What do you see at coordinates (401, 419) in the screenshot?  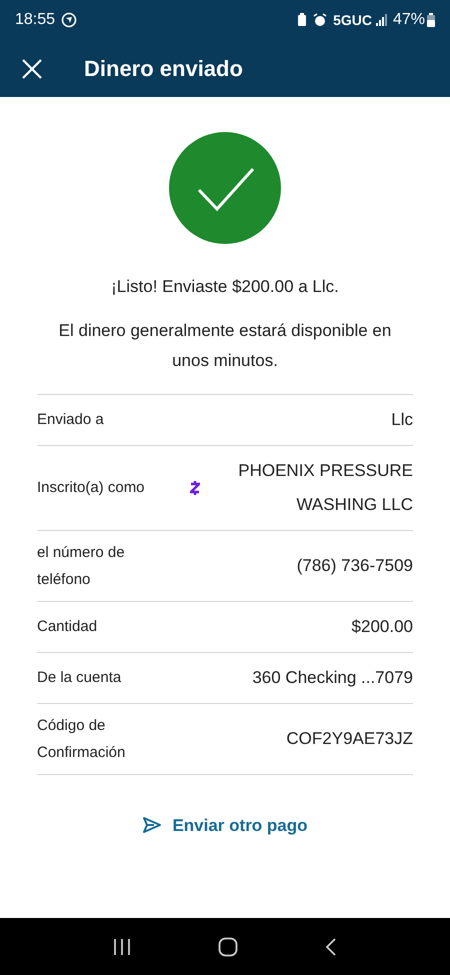 I see `detail-value: Llc` at bounding box center [401, 419].